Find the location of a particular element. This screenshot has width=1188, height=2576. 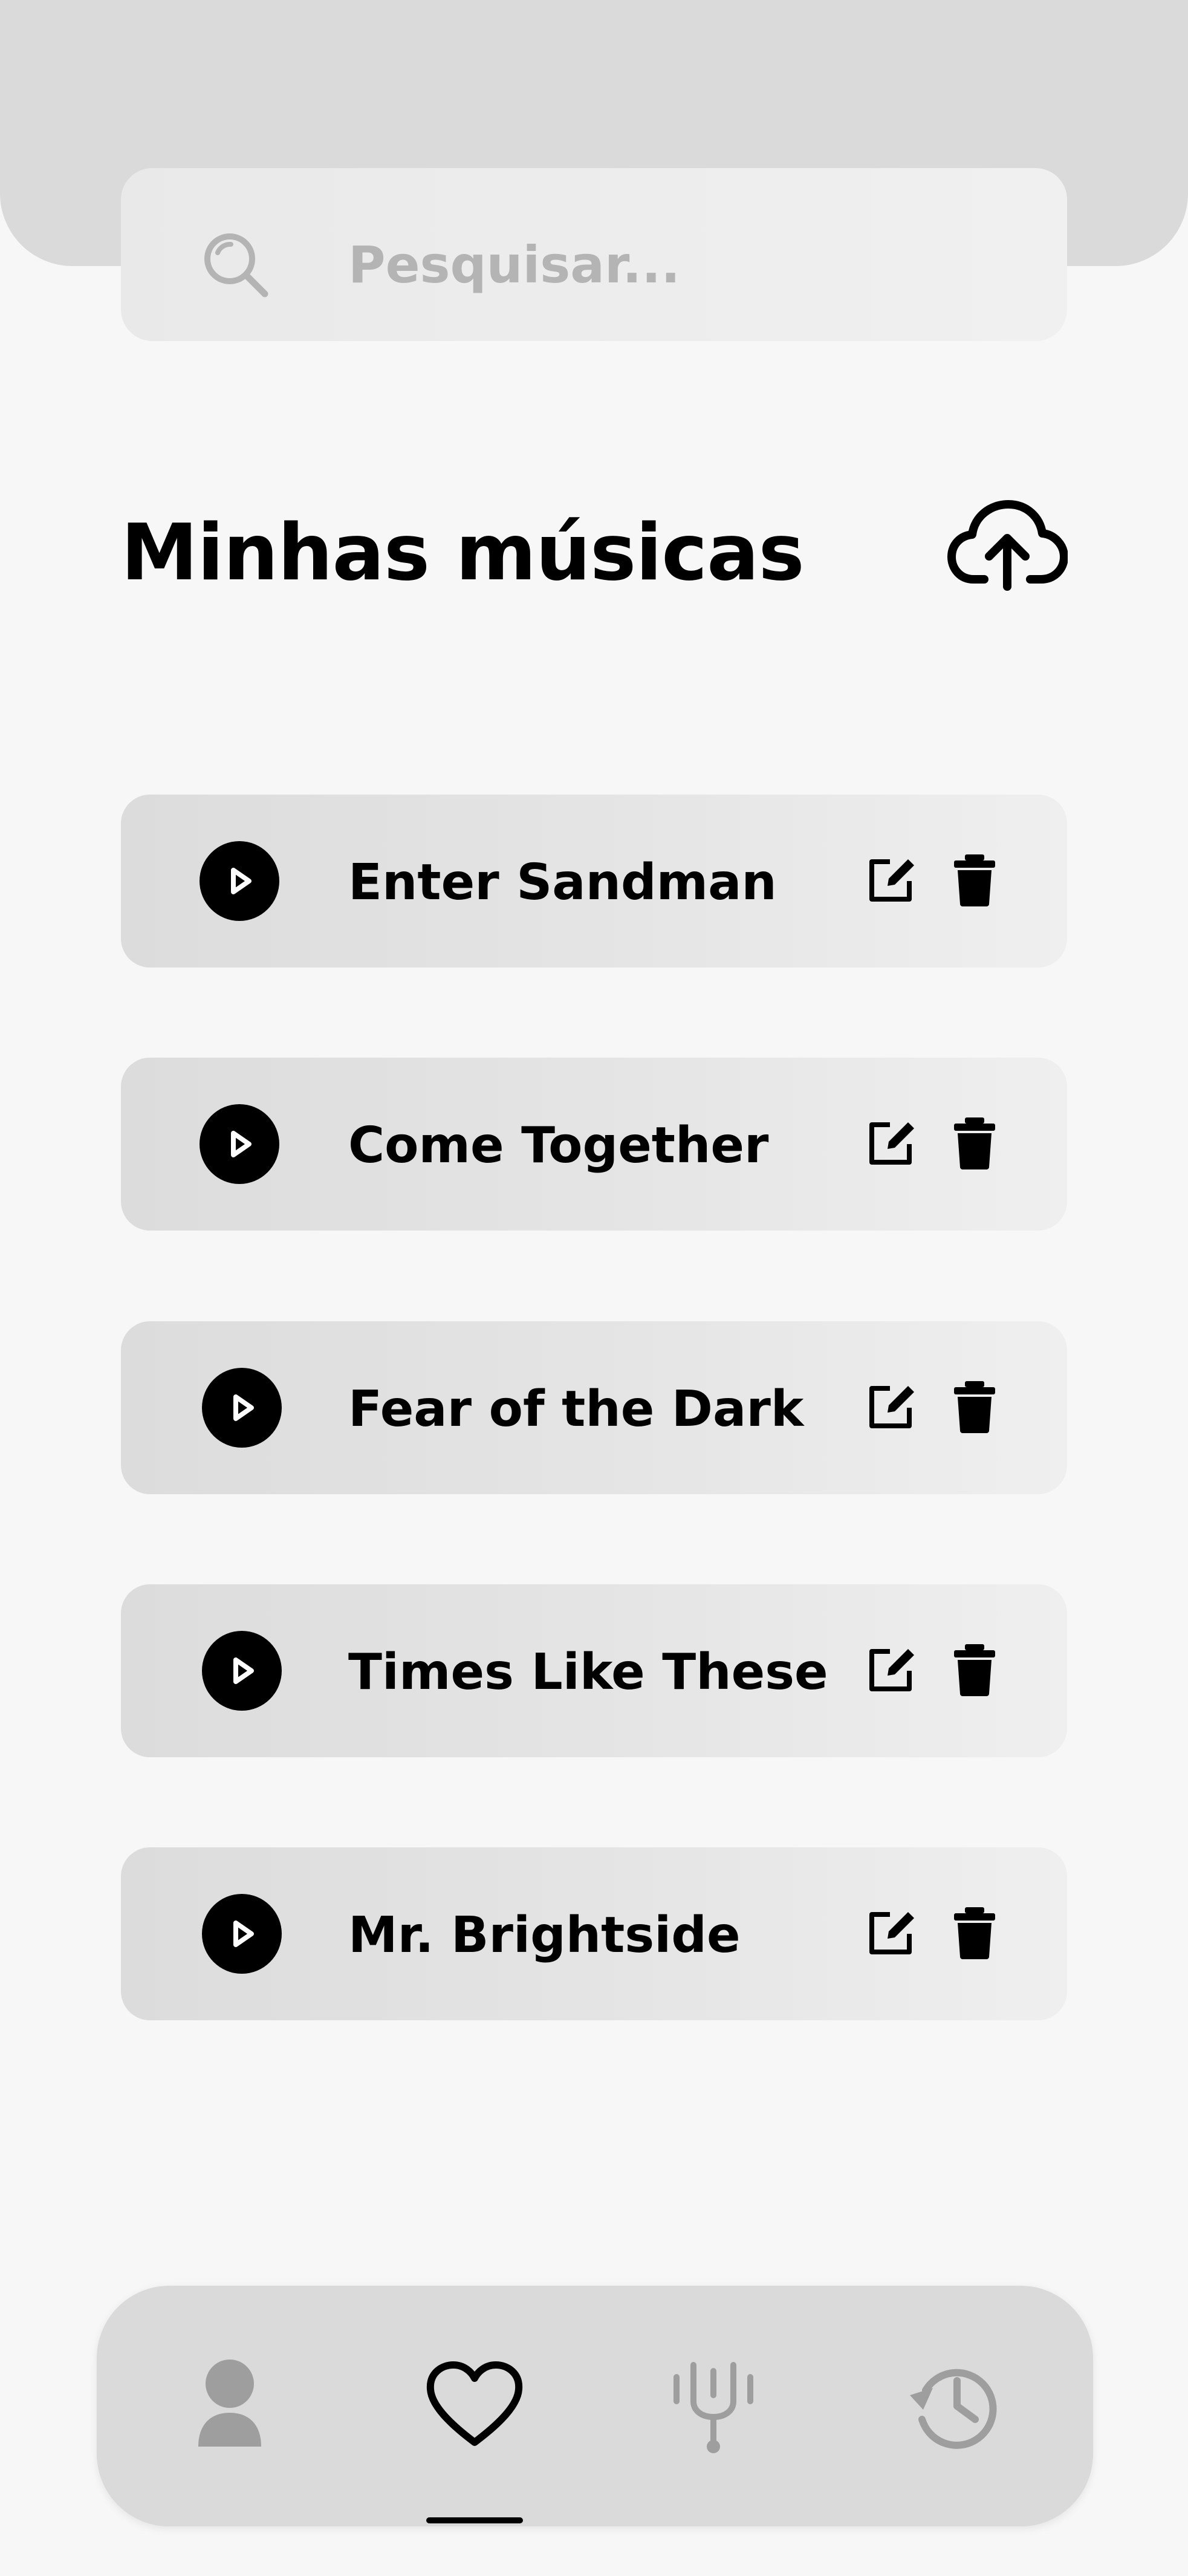

user-icon is located at coordinates (229, 2403).